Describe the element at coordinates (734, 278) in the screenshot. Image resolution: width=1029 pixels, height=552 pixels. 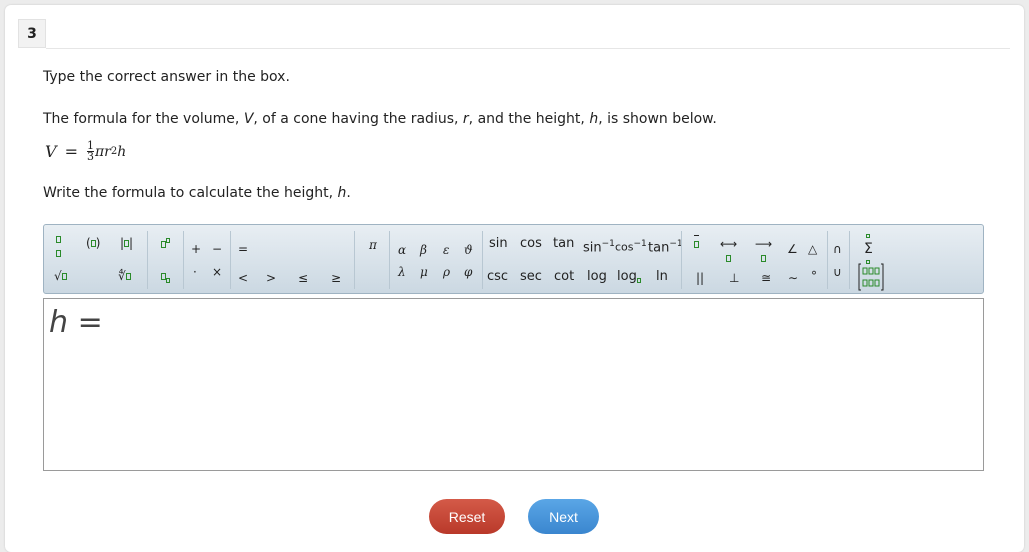
I see `perpendicular-button: ⊥` at that location.